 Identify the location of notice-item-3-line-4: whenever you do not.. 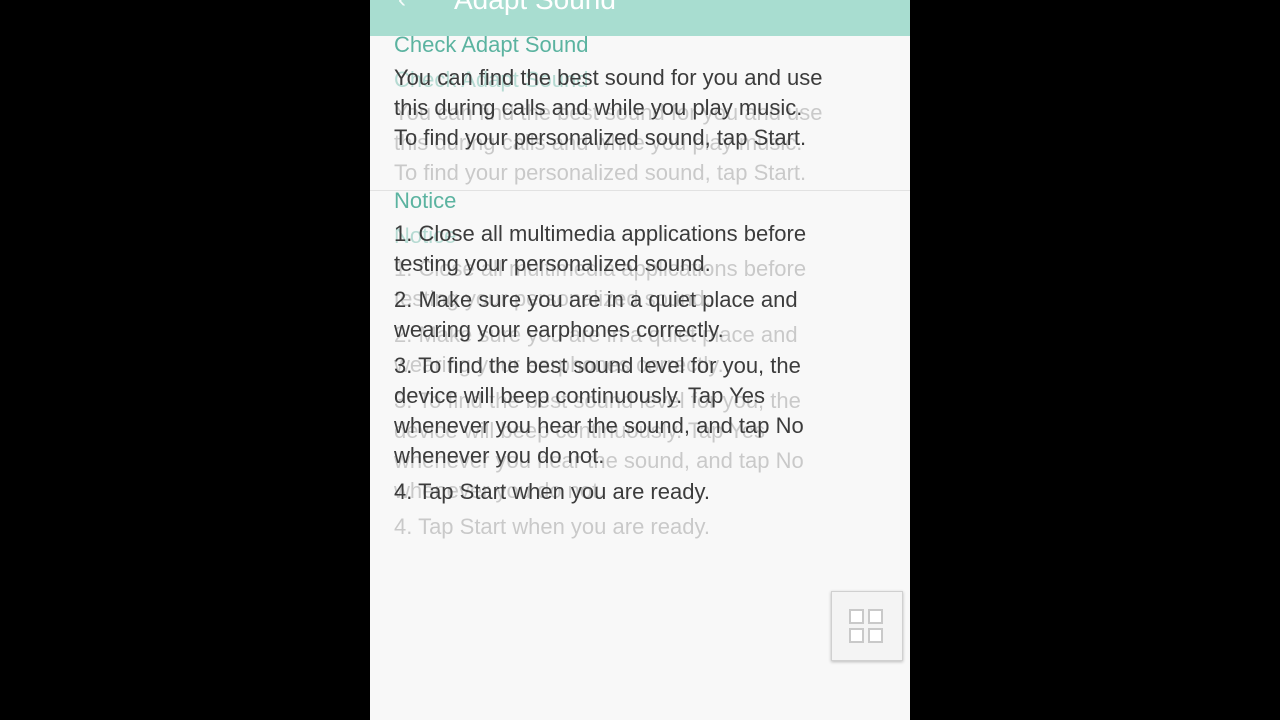
(499, 455).